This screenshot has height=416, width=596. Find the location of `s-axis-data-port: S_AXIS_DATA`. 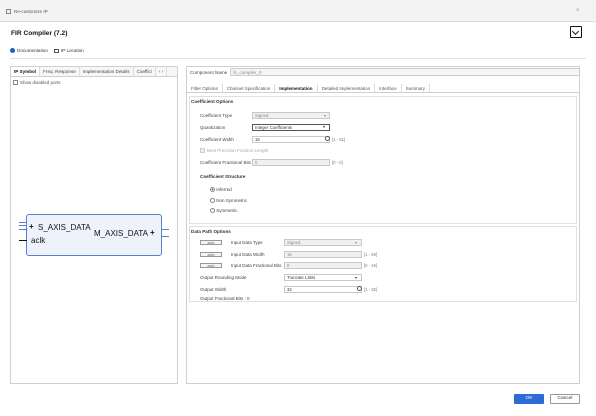

s-axis-data-port: S_AXIS_DATA is located at coordinates (64, 227).